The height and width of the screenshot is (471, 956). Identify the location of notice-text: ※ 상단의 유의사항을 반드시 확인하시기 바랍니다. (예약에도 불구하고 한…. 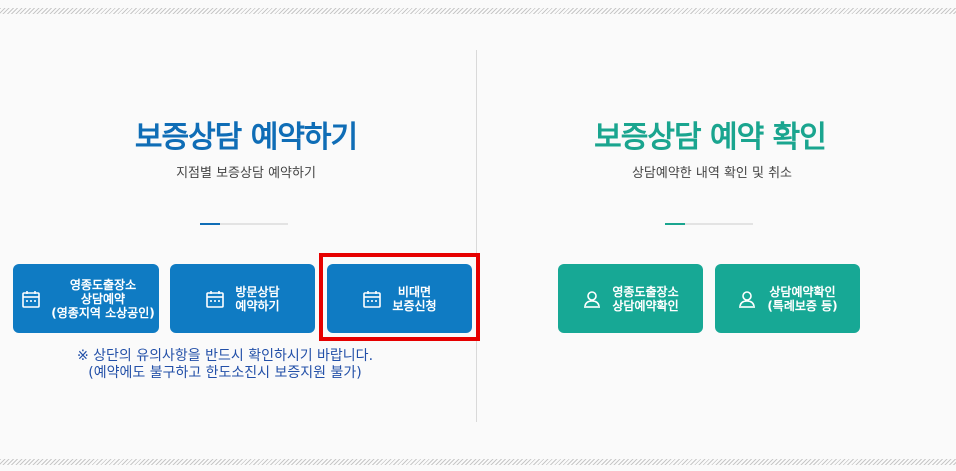
(225, 364).